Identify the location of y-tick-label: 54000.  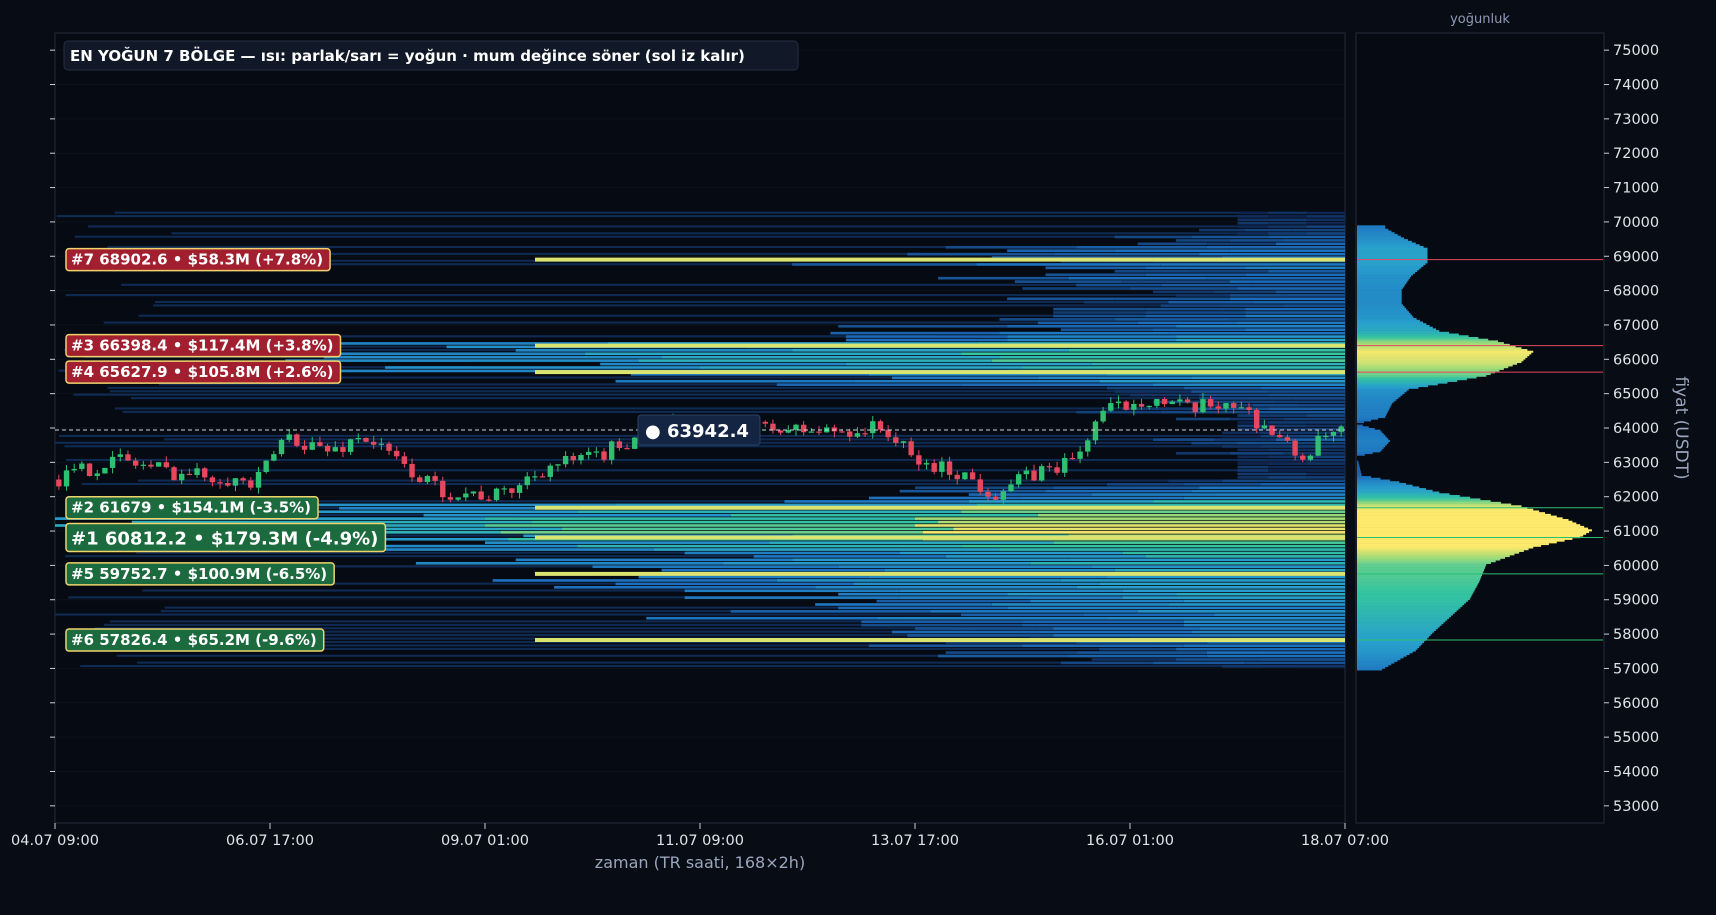
(1636, 772).